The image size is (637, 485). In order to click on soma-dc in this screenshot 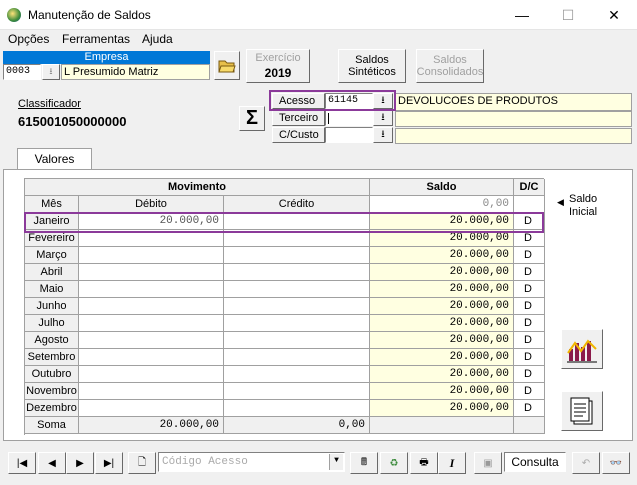, I will do `click(529, 425)`.